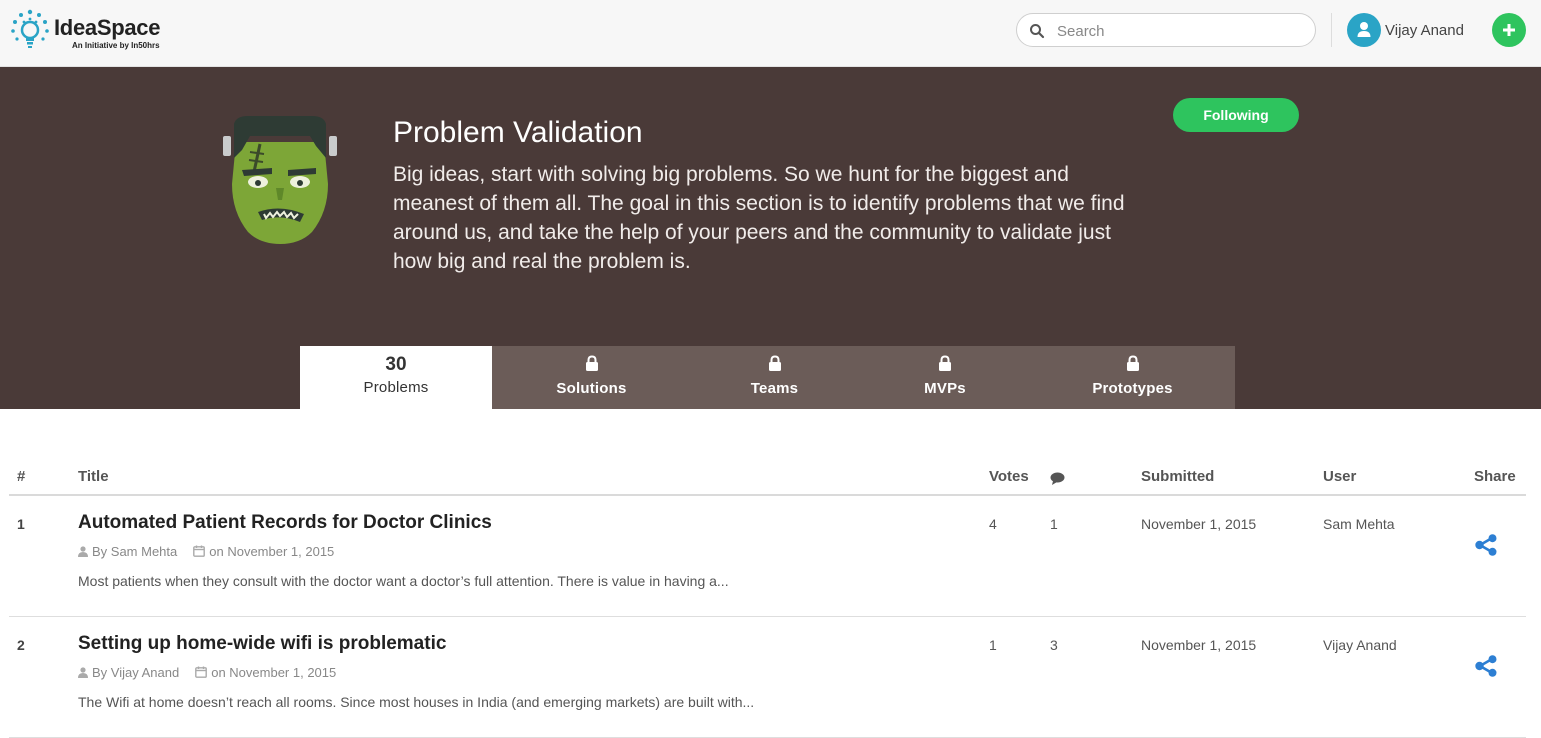  I want to click on tab-label: MVPs, so click(945, 388).